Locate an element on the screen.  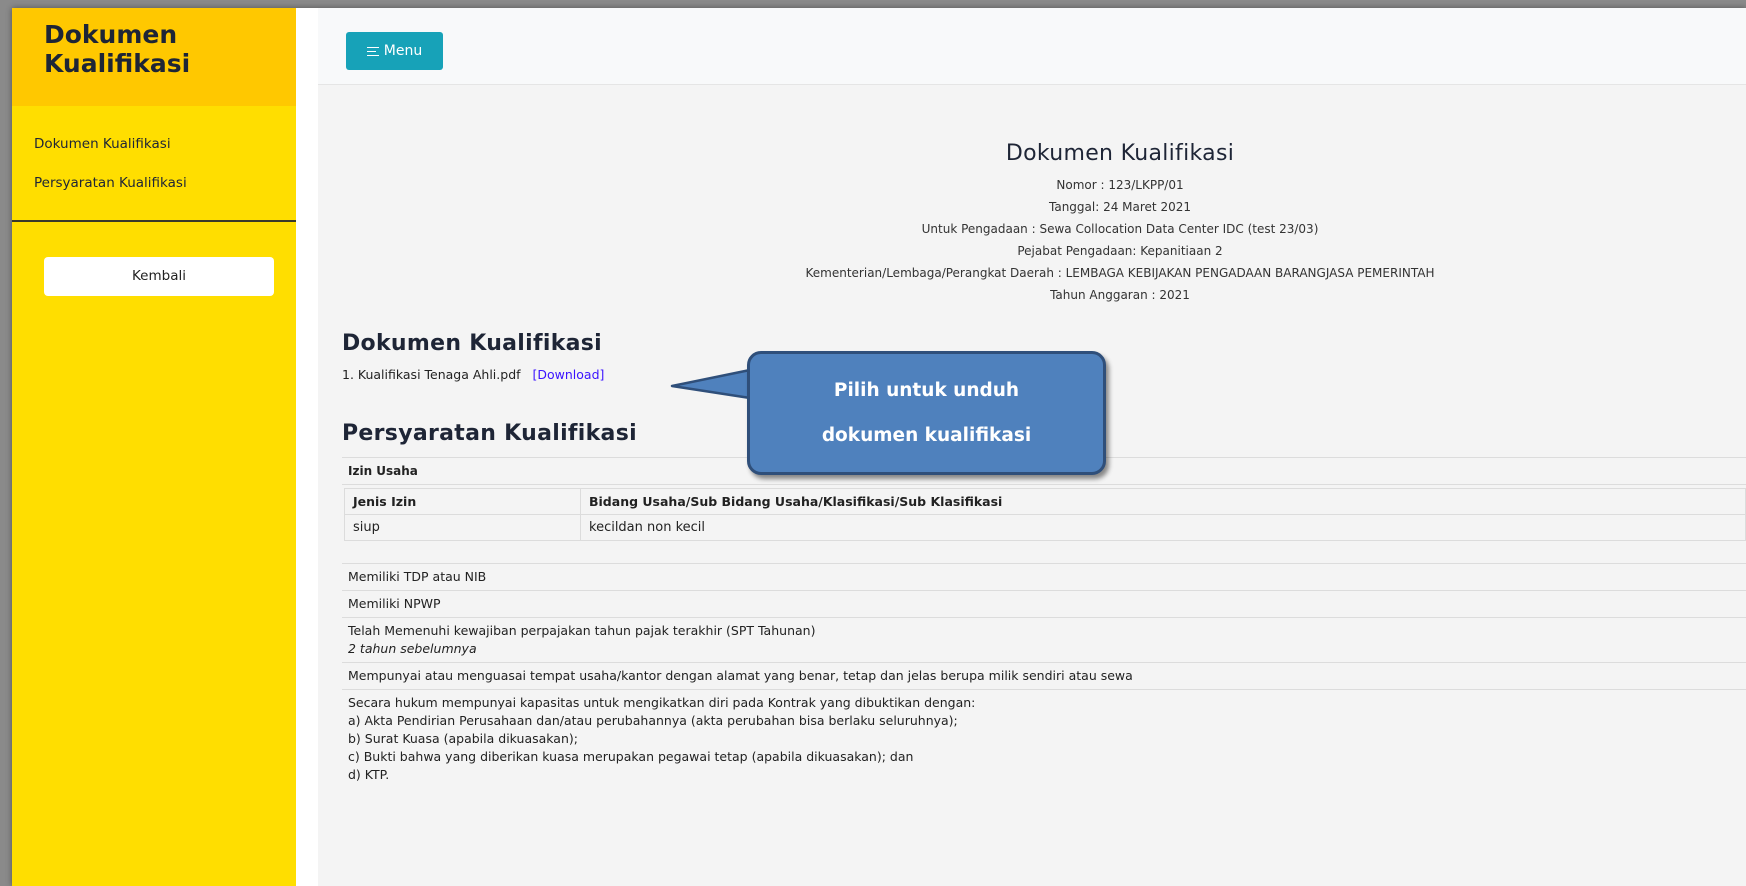
callout-arrow-icon is located at coordinates (711, 384).